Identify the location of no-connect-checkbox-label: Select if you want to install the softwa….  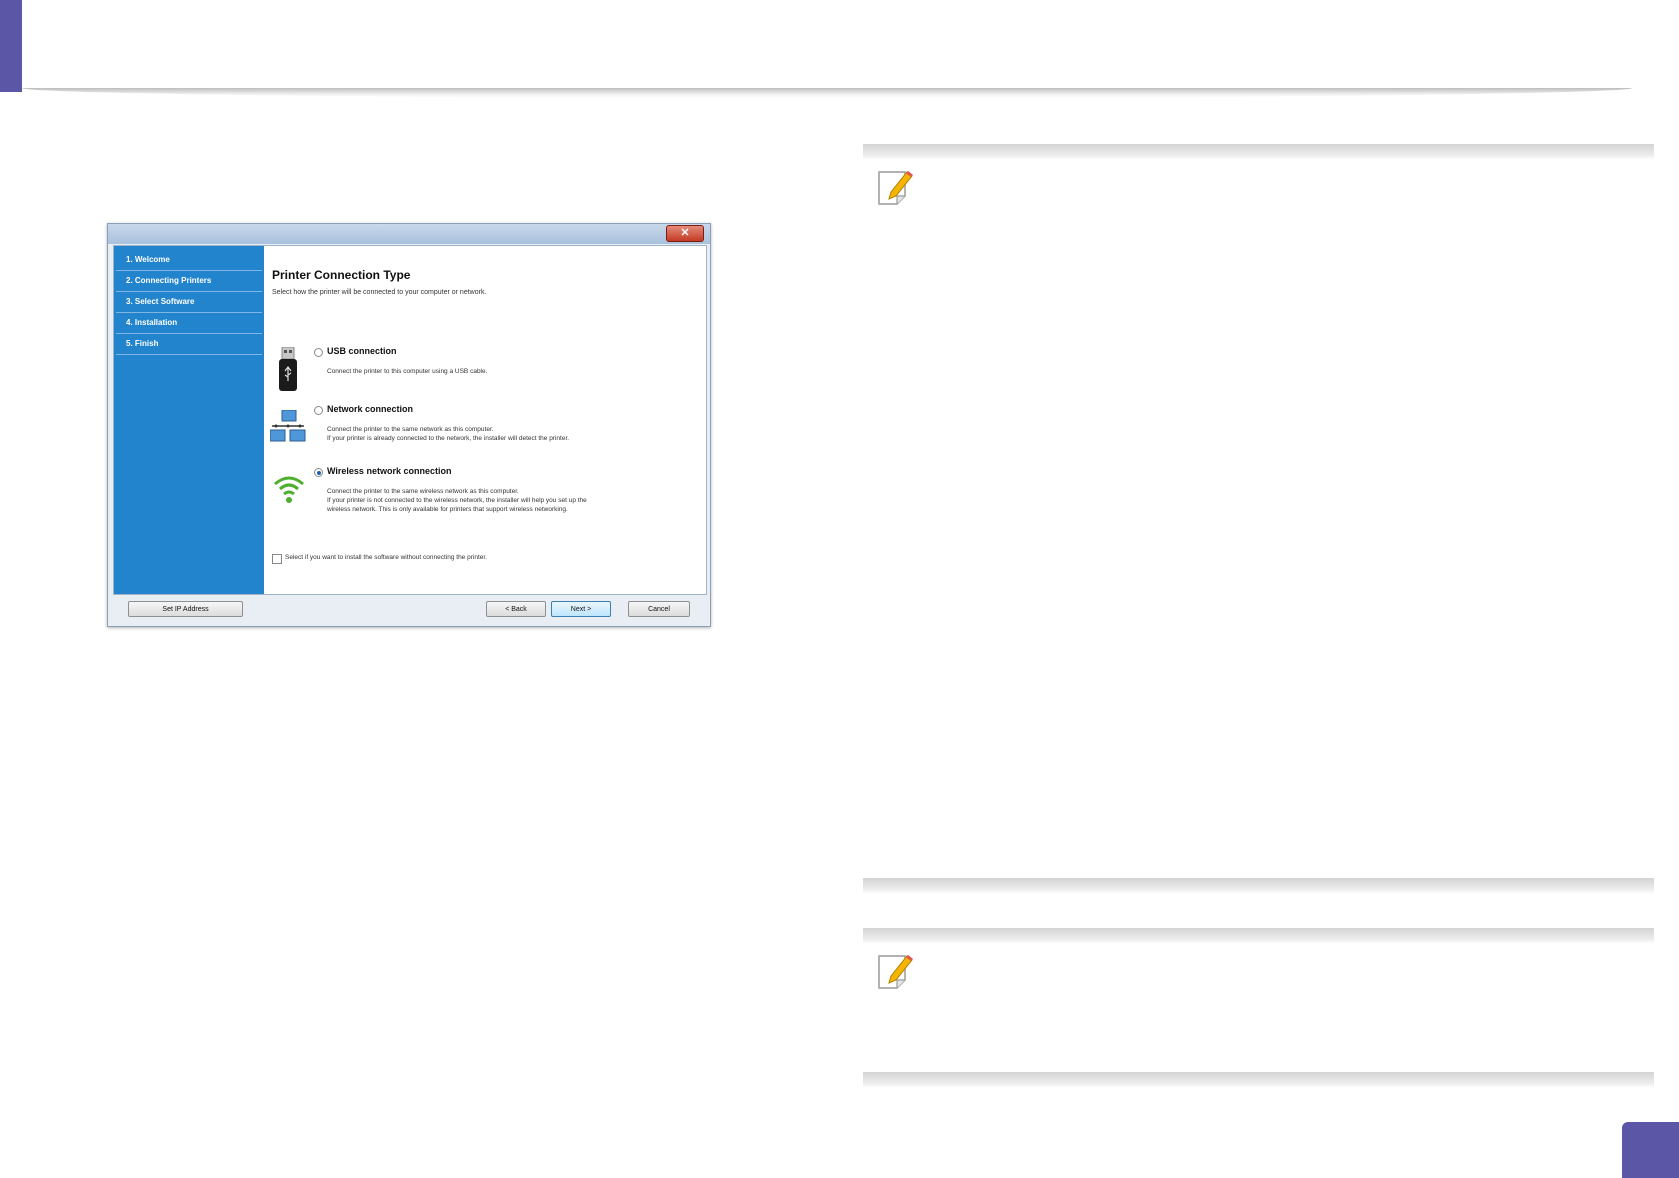
(386, 557).